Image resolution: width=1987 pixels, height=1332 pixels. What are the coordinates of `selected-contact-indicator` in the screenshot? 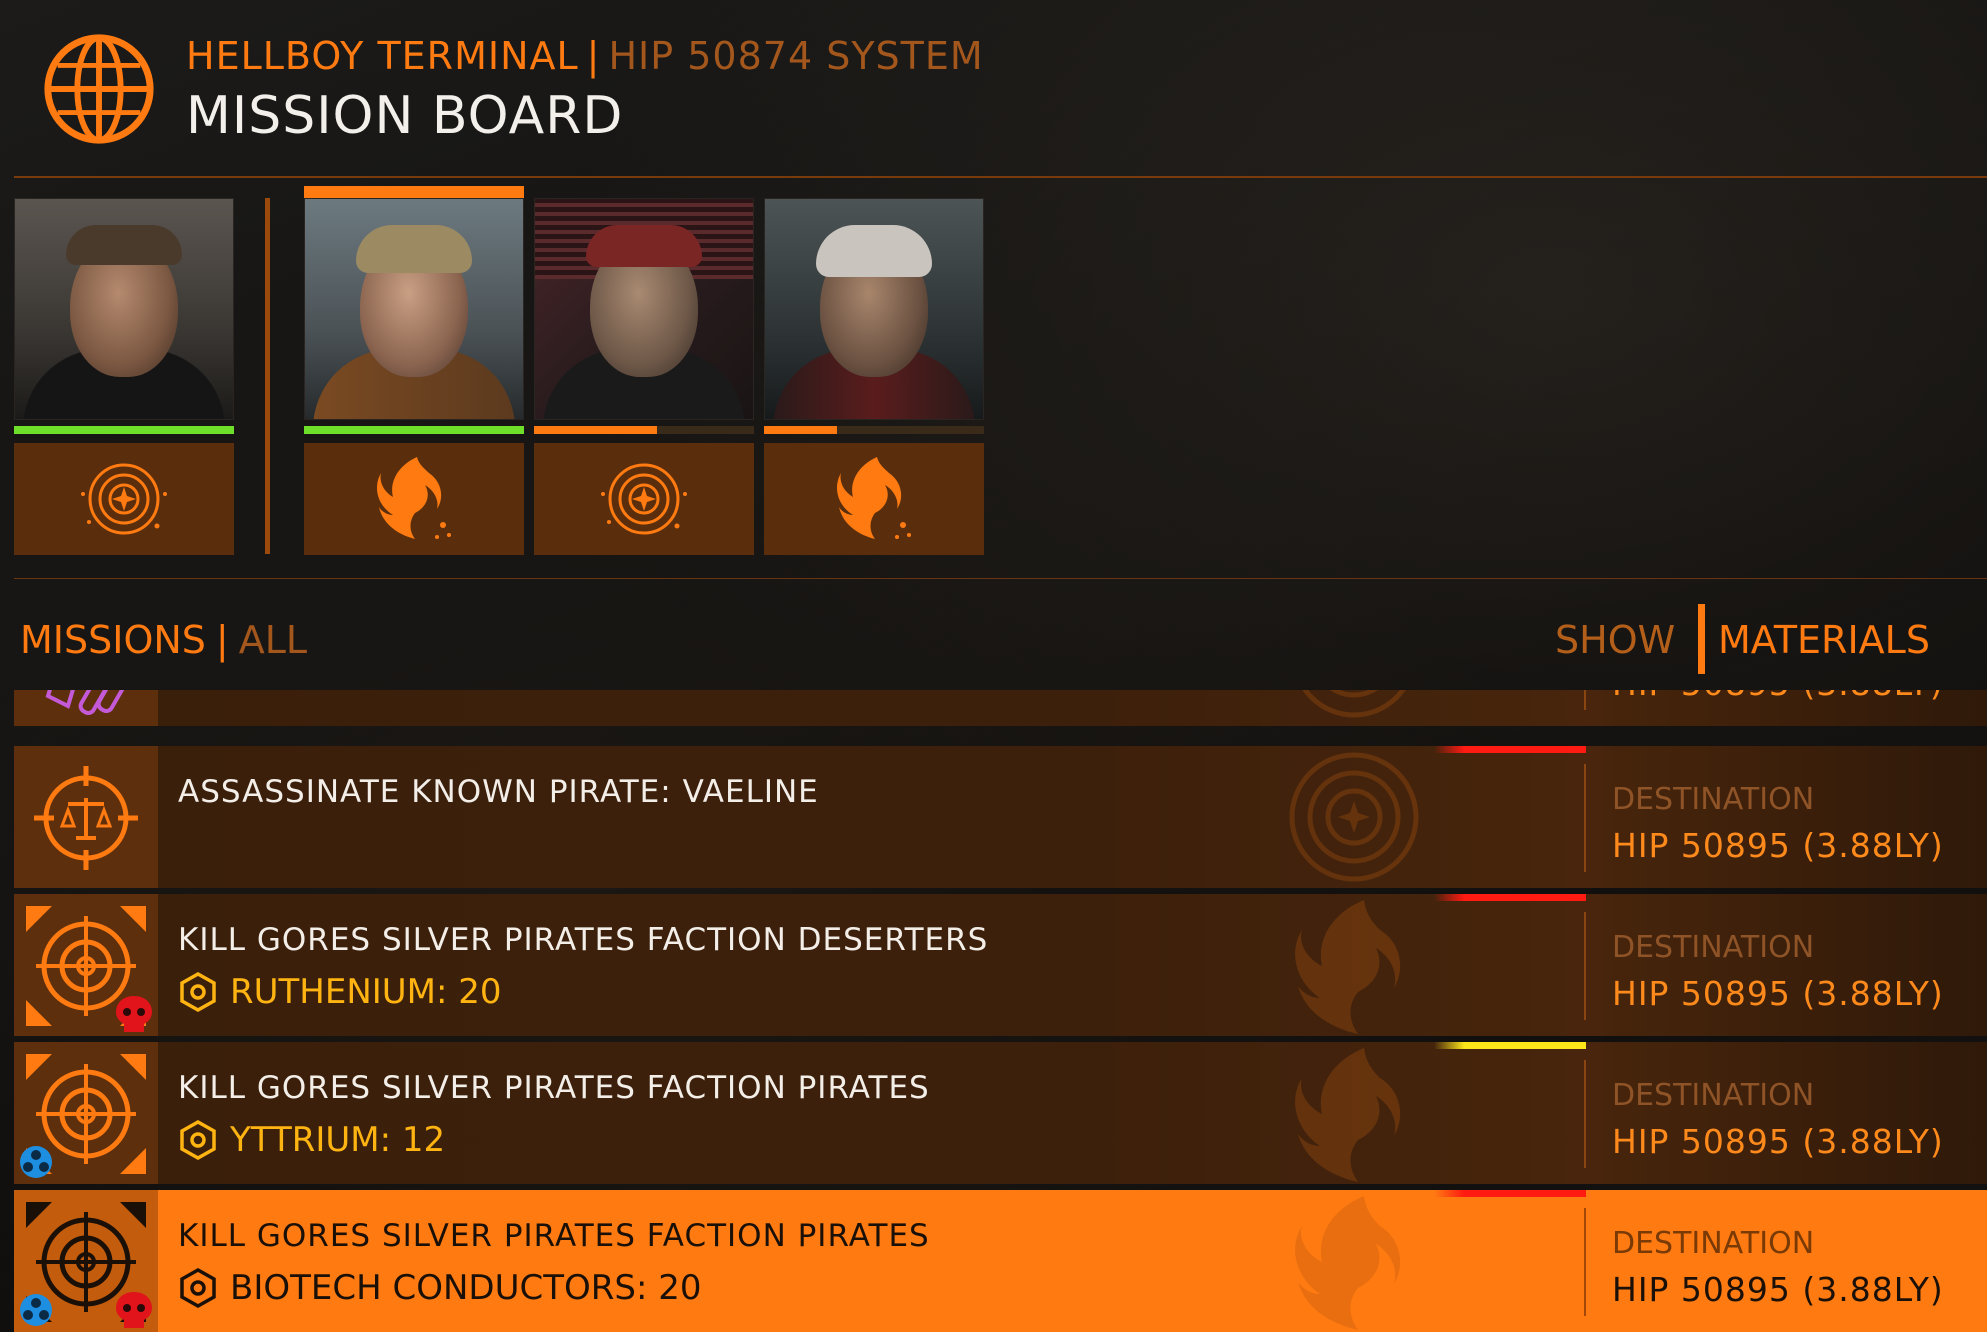 It's located at (414, 192).